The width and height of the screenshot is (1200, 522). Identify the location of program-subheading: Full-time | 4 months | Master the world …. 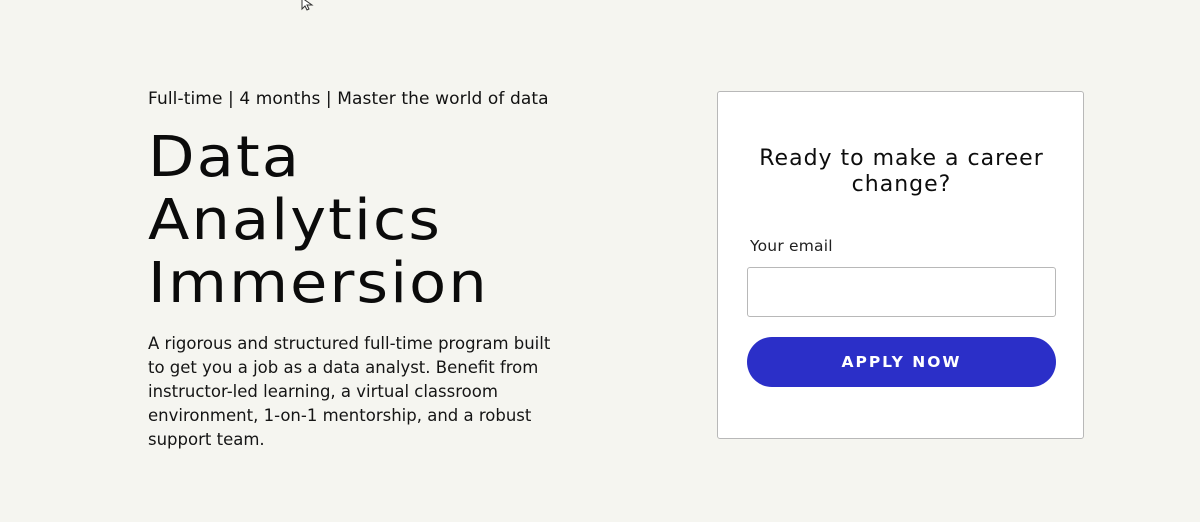
(348, 99).